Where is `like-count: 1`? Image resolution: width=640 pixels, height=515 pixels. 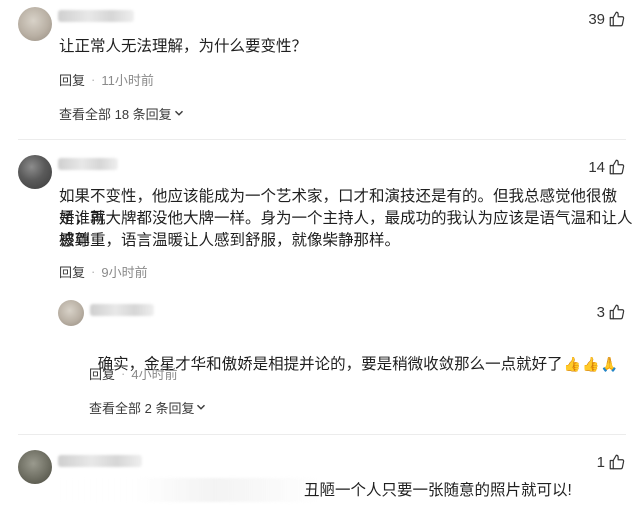 like-count: 1 is located at coordinates (600, 462).